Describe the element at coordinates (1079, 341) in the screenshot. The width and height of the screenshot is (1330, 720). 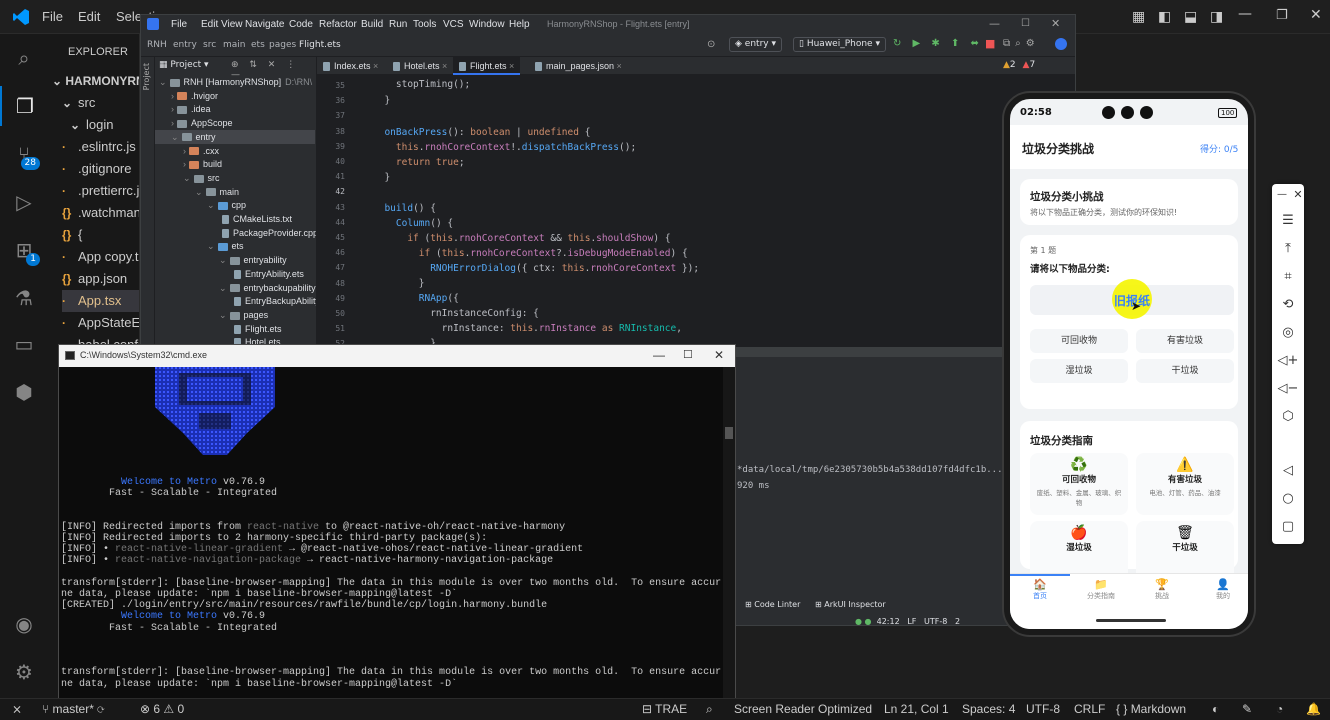
I see `answer-option-button: 可回收物` at that location.